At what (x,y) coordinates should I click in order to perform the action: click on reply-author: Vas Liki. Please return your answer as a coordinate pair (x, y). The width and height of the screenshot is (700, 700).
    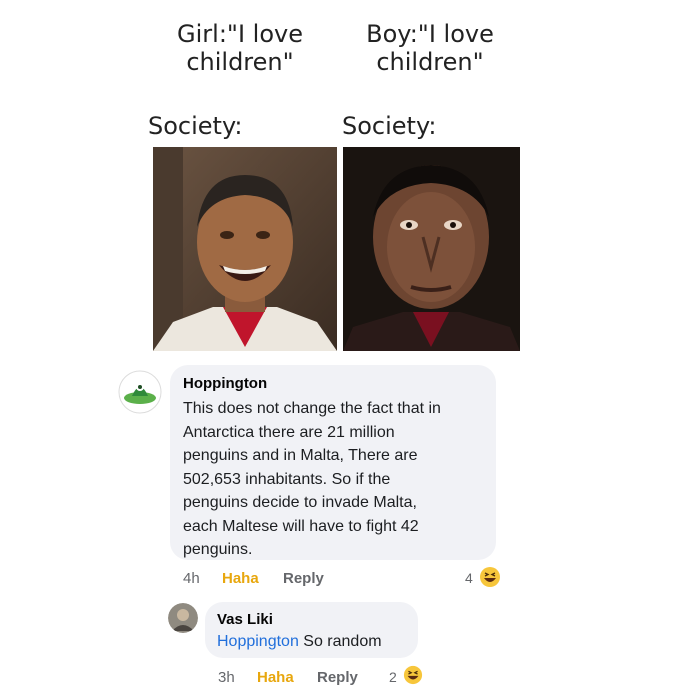
    Looking at the image, I should click on (245, 619).